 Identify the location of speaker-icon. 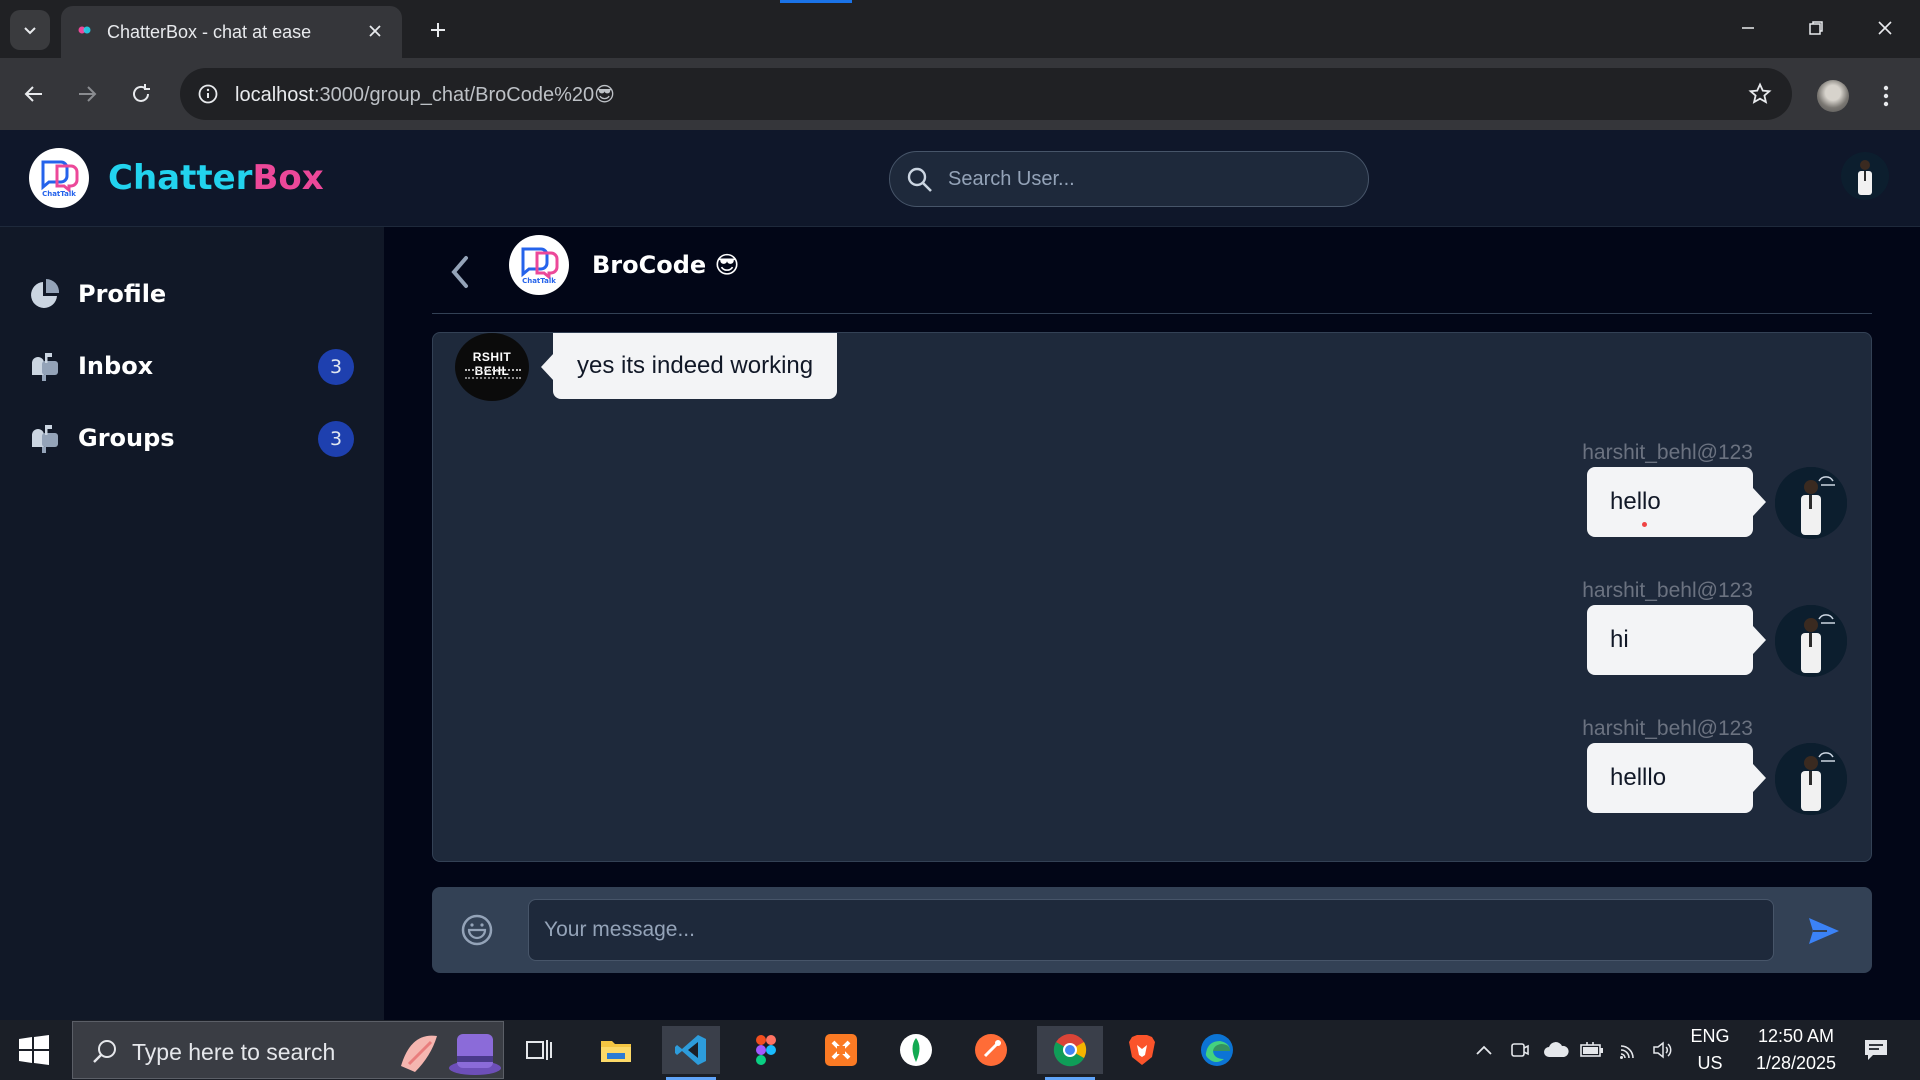
(1662, 1050).